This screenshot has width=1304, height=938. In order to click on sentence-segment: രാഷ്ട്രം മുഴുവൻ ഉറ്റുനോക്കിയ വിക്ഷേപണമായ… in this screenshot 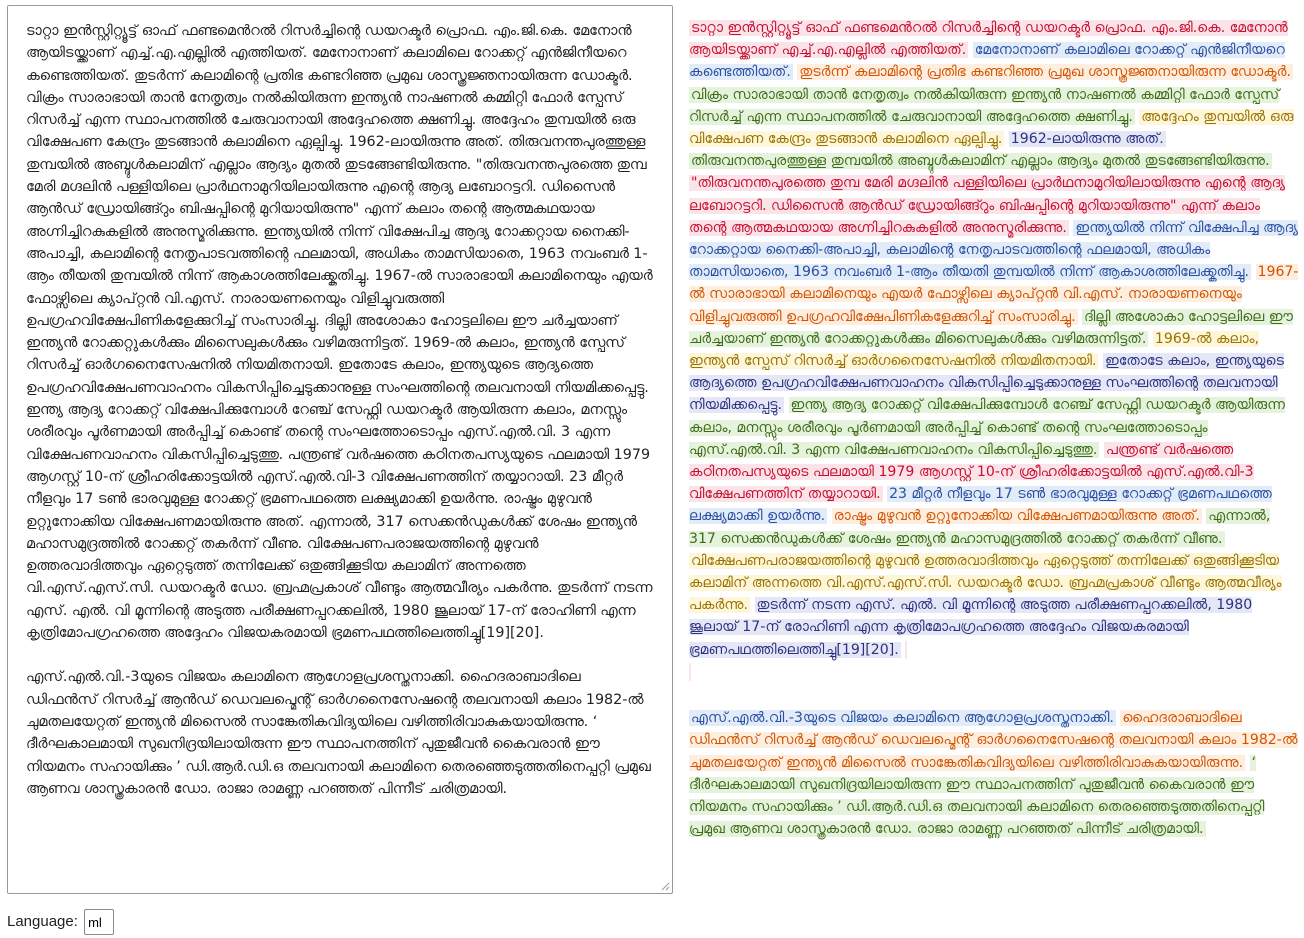, I will do `click(1016, 516)`.